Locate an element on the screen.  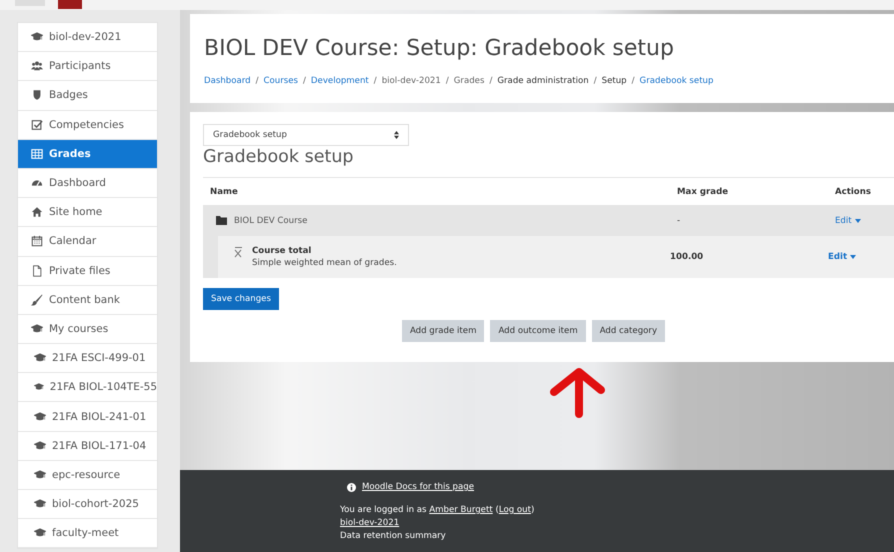
breadcrumb-link: Gradebook setup is located at coordinates (677, 81).